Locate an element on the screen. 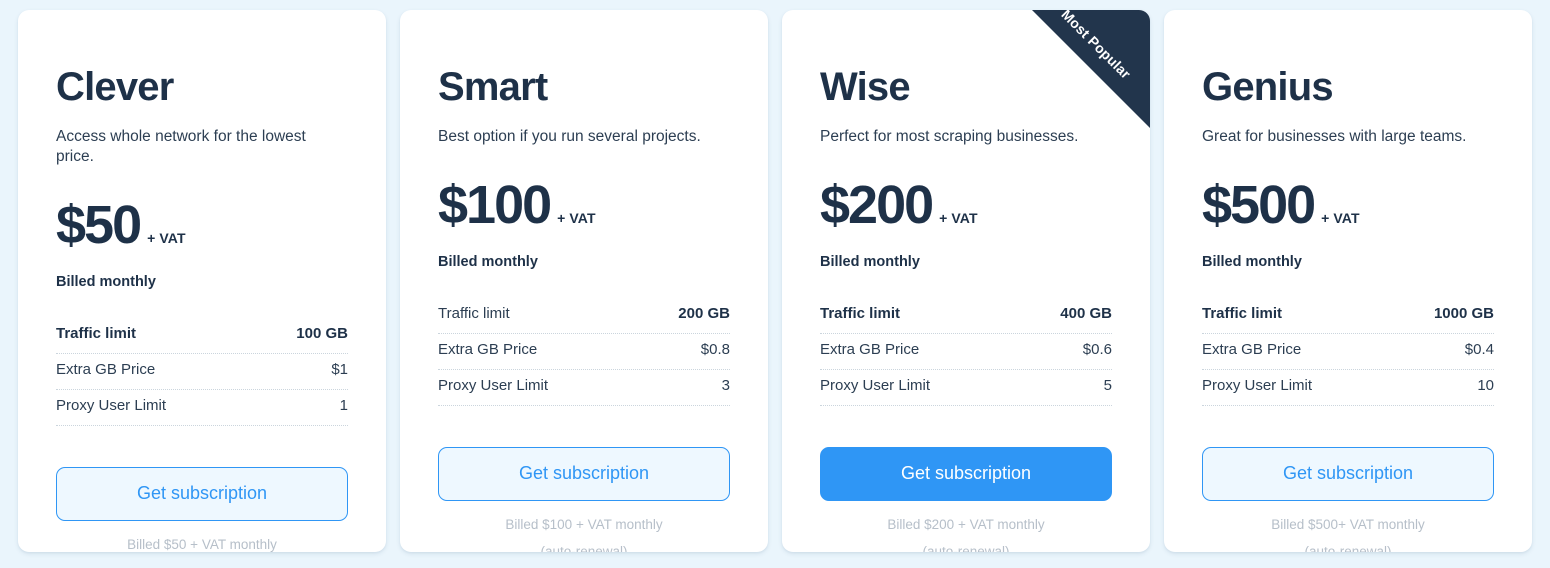 This screenshot has width=1550, height=568. feature-row: Traffic limit 1000 GB is located at coordinates (1348, 316).